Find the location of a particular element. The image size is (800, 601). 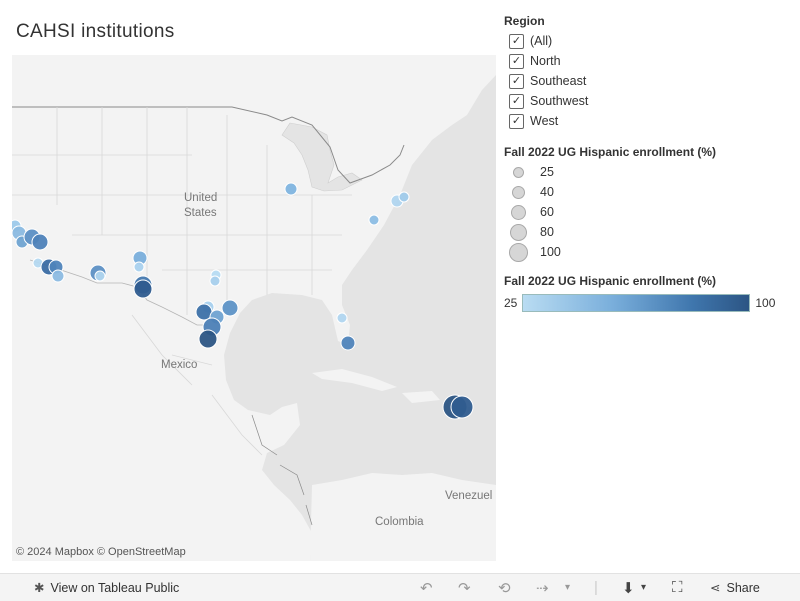

redo-icon: ↷ is located at coordinates (464, 588).